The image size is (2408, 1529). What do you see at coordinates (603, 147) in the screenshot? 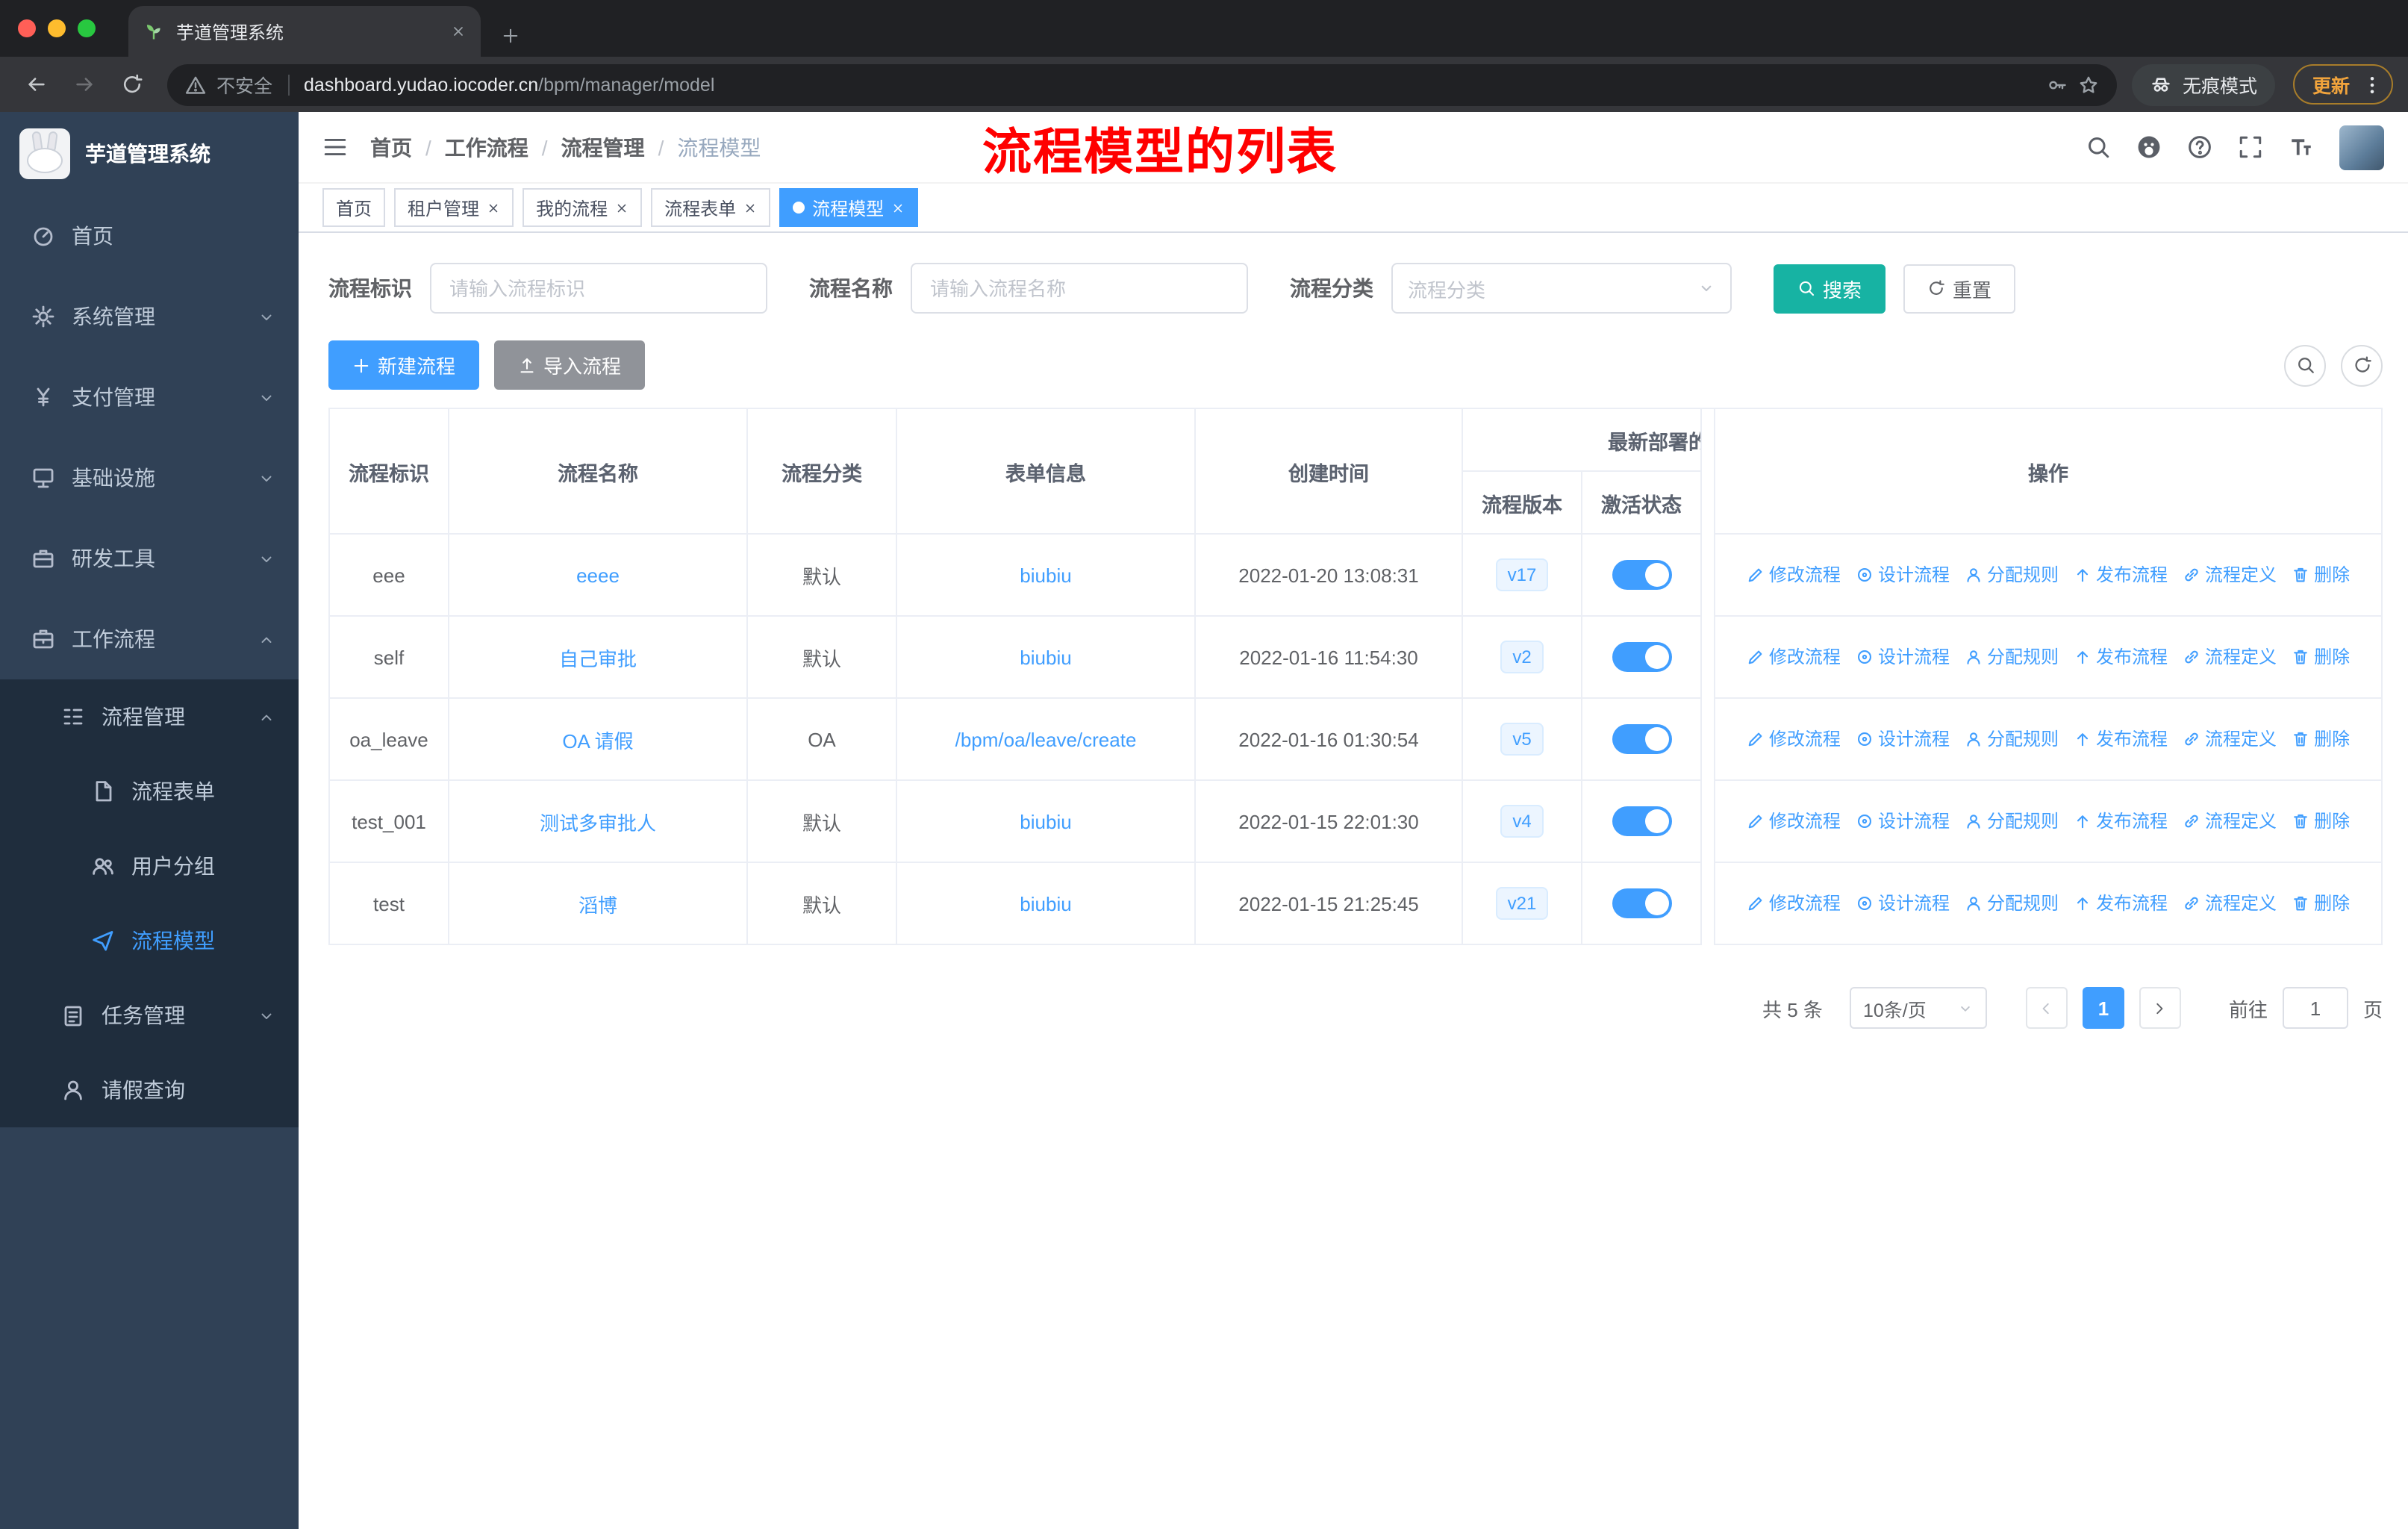
I see `breadcrumb-item-process-mgmt: 流程管理` at bounding box center [603, 147].